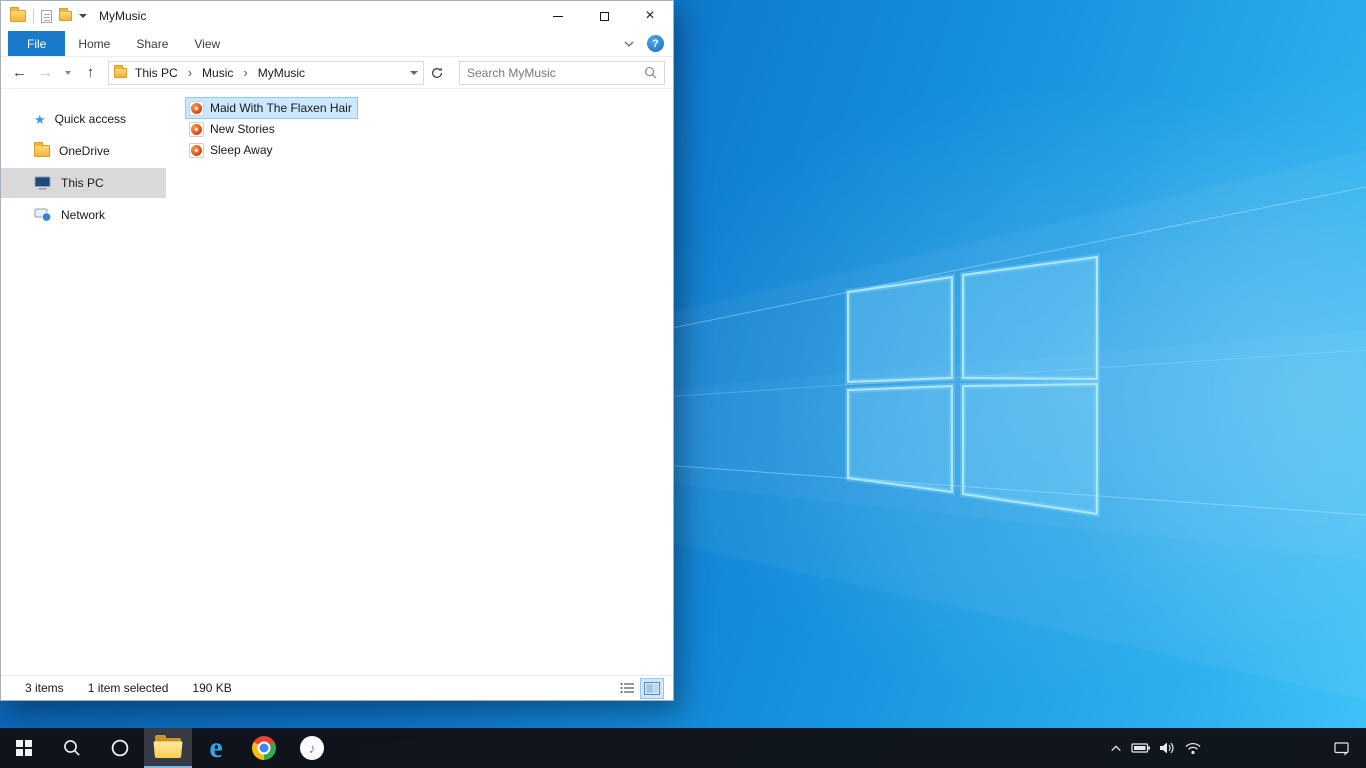 The height and width of the screenshot is (768, 1366). I want to click on battery-icon, so click(1140, 748).